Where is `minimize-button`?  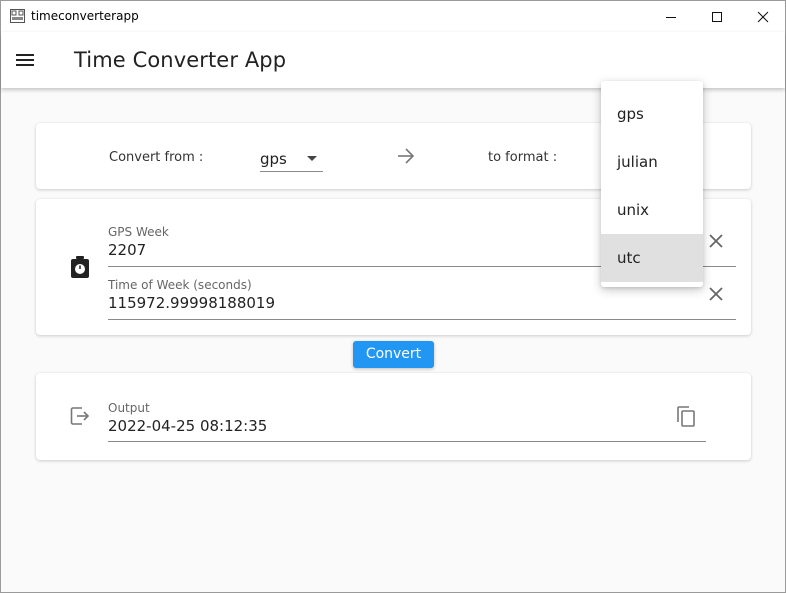 minimize-button is located at coordinates (671, 16).